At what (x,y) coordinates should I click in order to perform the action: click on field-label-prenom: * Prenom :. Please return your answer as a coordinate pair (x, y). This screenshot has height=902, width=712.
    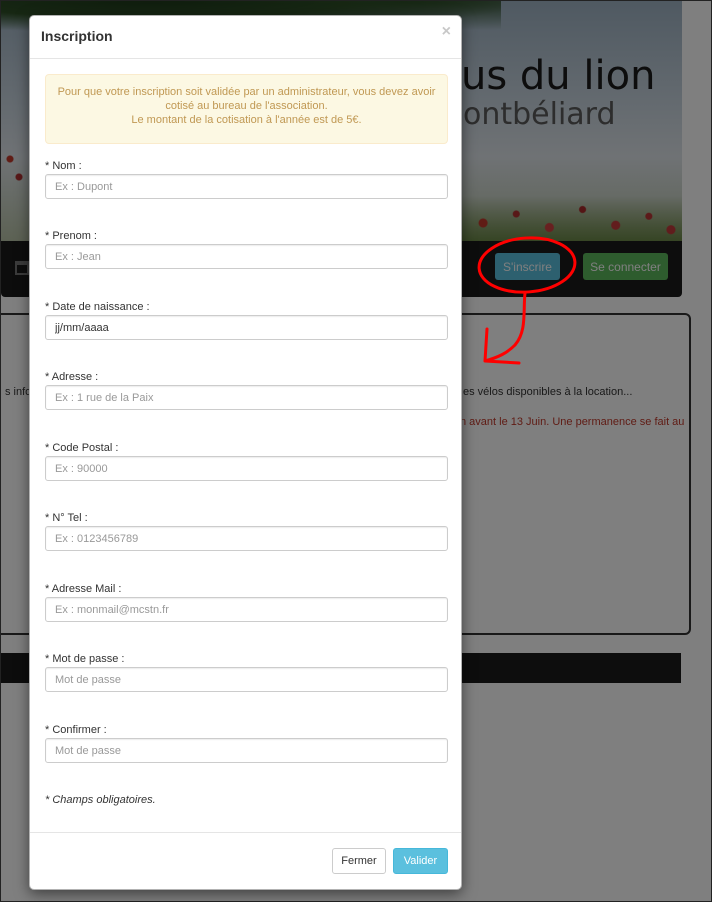
    Looking at the image, I should click on (71, 236).